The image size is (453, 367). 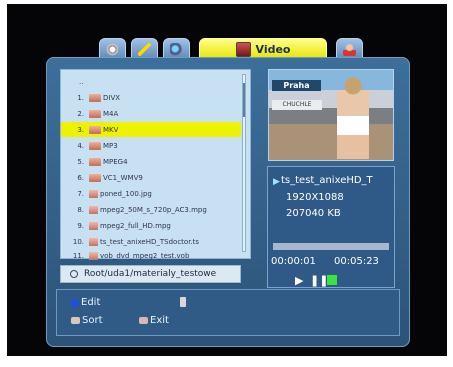 What do you see at coordinates (80, 209) in the screenshot?
I see `item-number: 8.` at bounding box center [80, 209].